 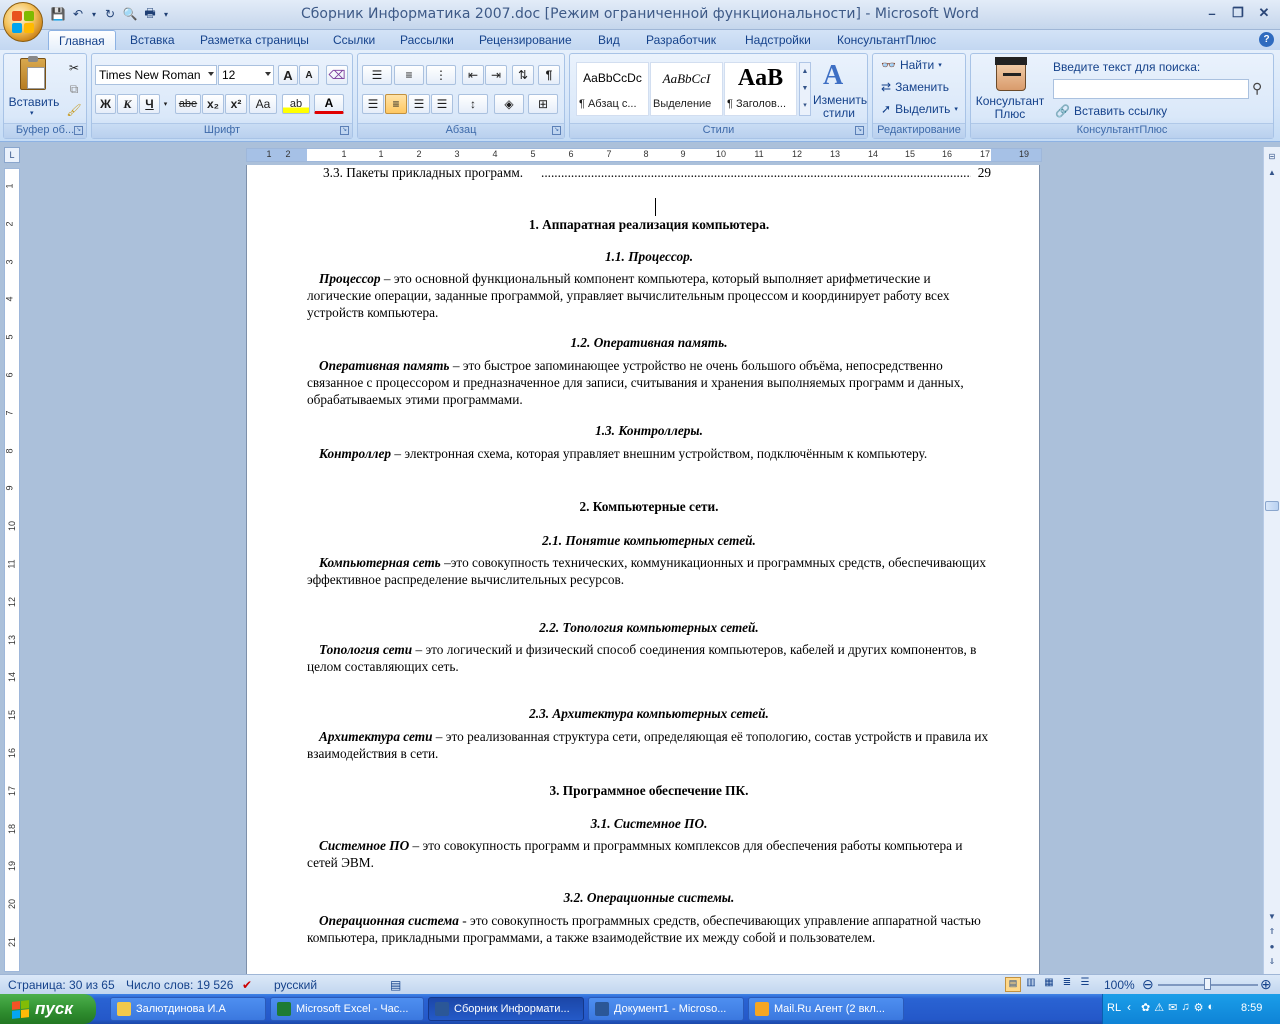 What do you see at coordinates (236, 104) in the screenshot?
I see `superscript-button: x²` at bounding box center [236, 104].